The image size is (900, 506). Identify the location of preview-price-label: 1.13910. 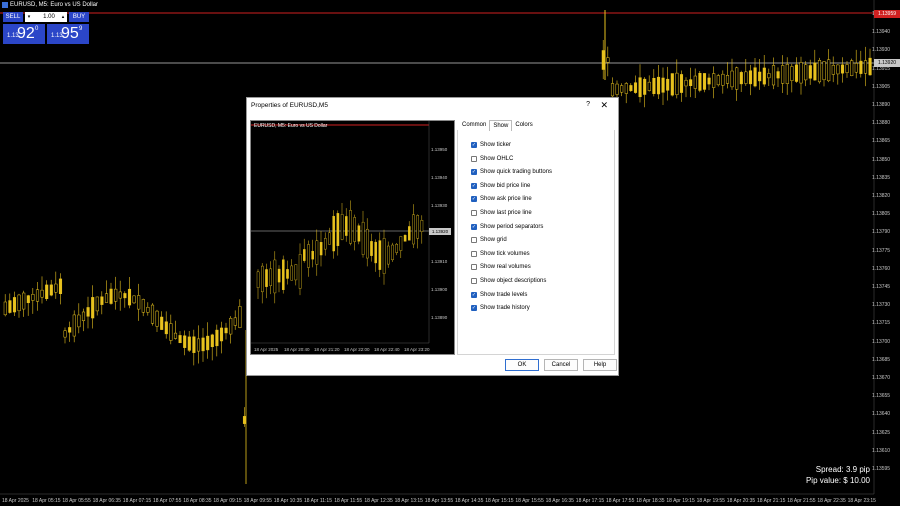
(439, 261).